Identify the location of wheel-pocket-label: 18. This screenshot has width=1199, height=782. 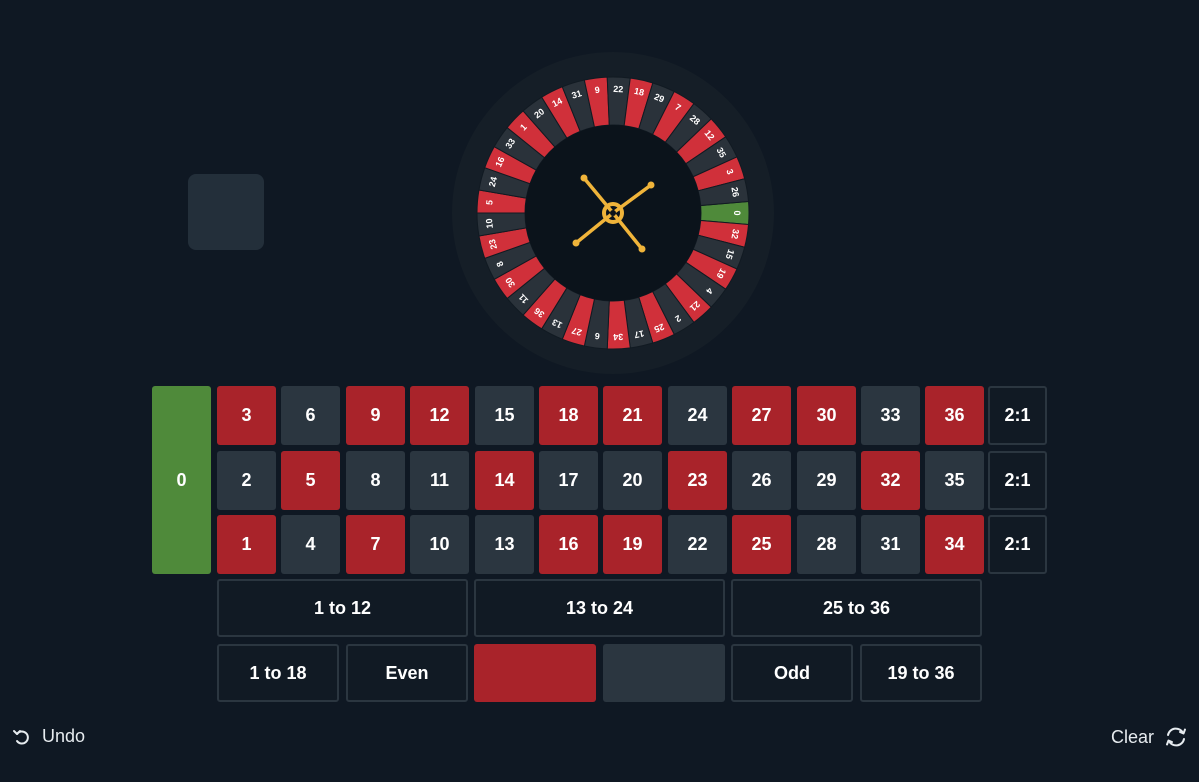
(639, 92).